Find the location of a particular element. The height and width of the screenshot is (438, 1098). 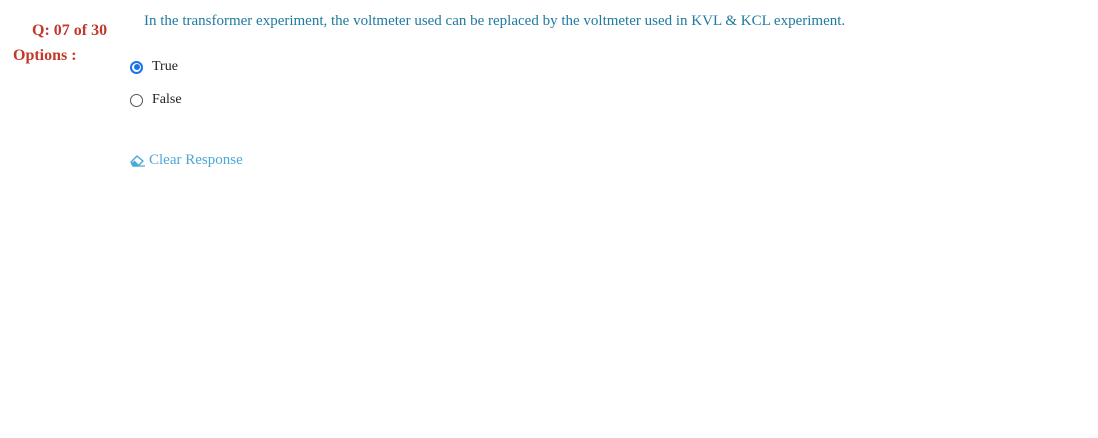

eraser-icon is located at coordinates (137, 160).